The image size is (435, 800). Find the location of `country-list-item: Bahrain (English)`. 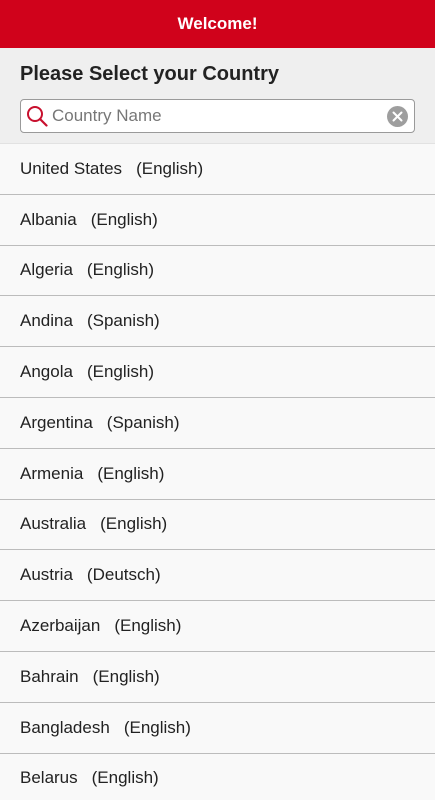

country-list-item: Bahrain (English) is located at coordinates (217, 677).